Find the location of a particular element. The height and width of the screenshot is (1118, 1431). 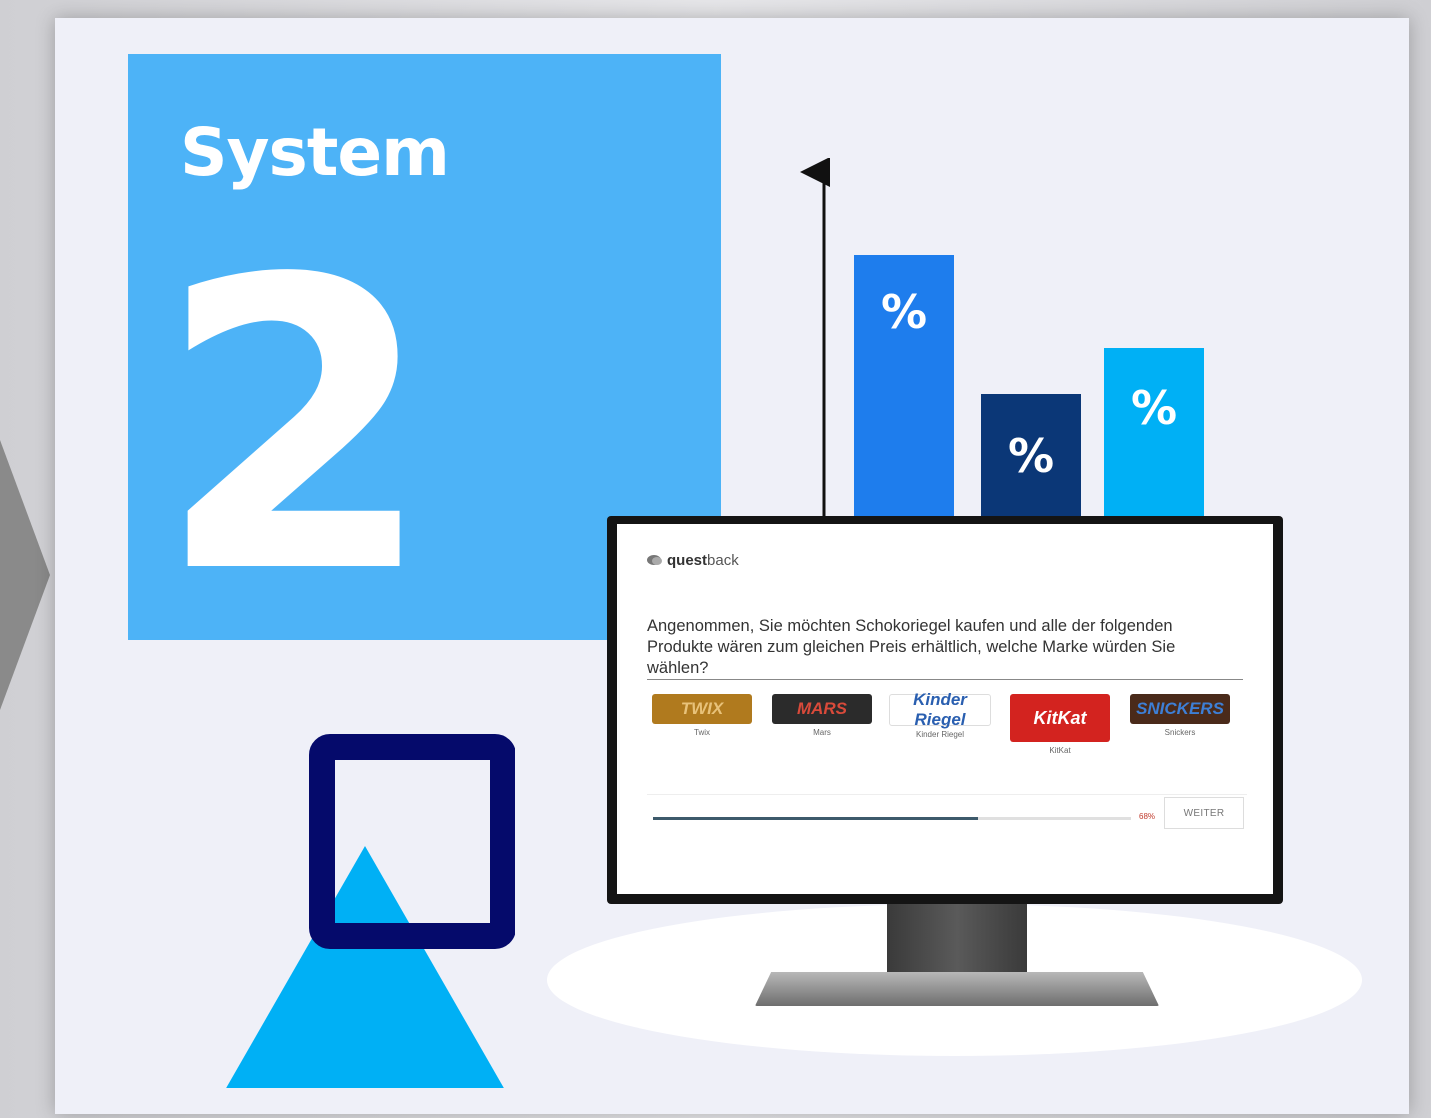

speech-bubble-icon is located at coordinates (654, 559).